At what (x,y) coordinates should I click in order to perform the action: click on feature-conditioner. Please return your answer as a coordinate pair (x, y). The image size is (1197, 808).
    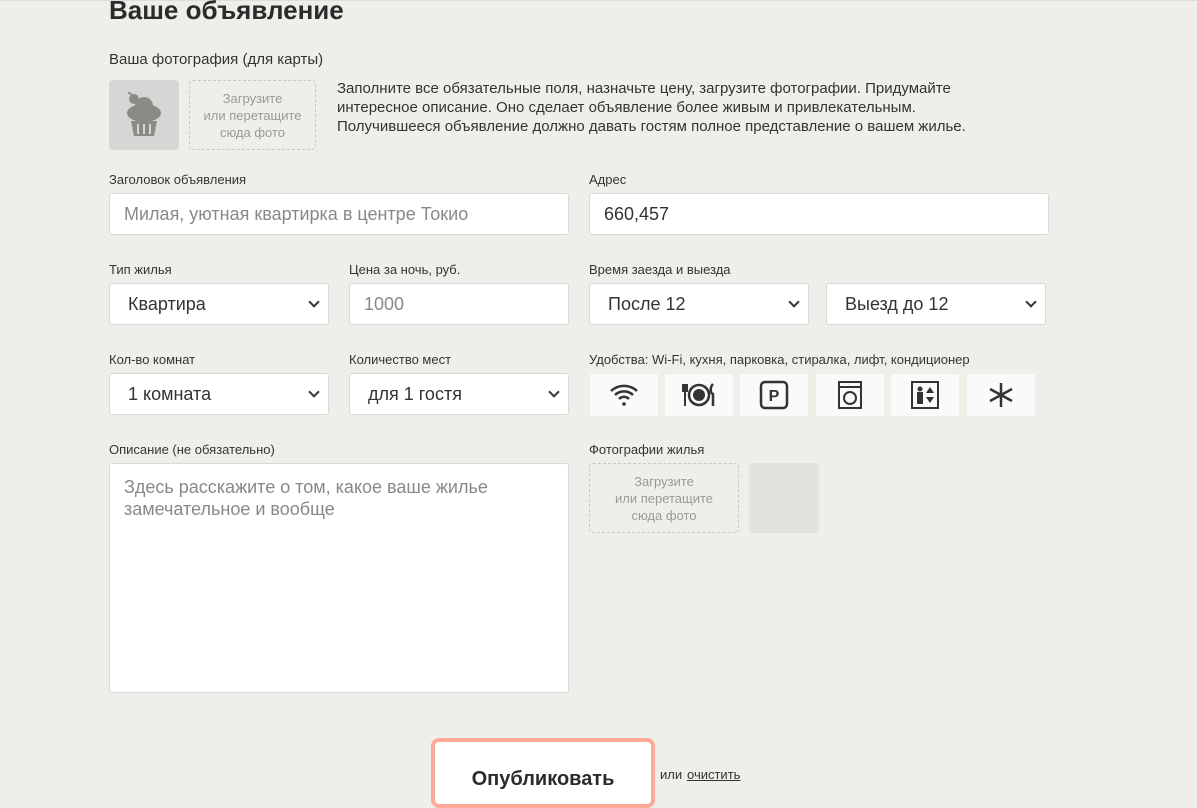
    Looking at the image, I should click on (1001, 395).